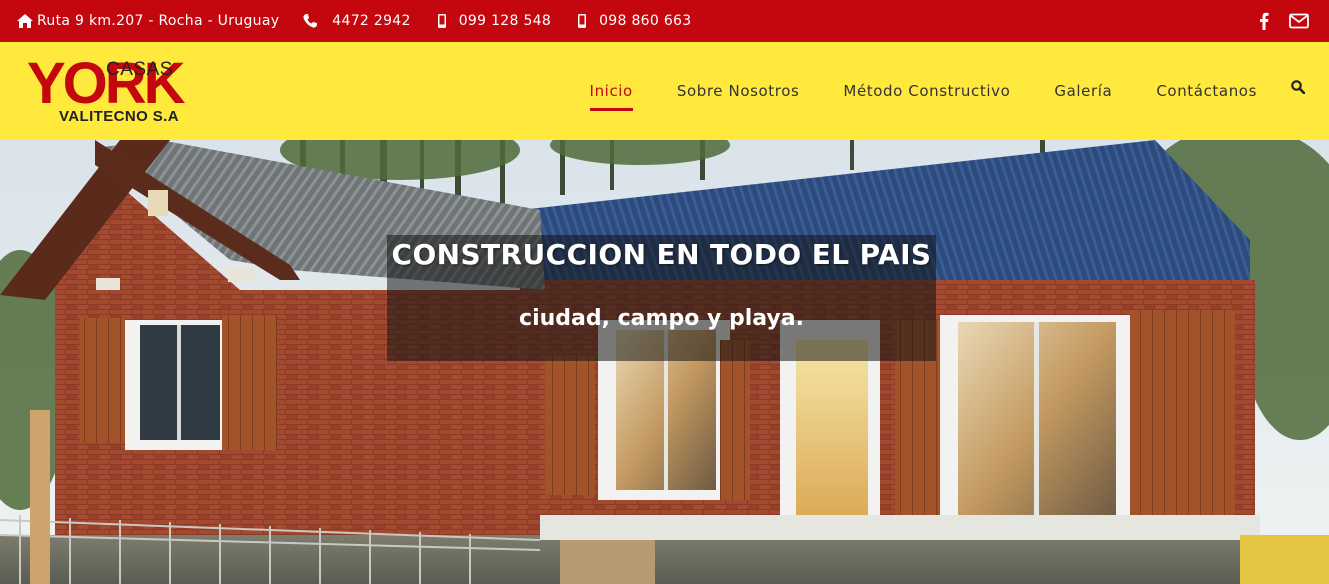  Describe the element at coordinates (119, 116) in the screenshot. I see `logo-company: VALITECNO S.A` at that location.